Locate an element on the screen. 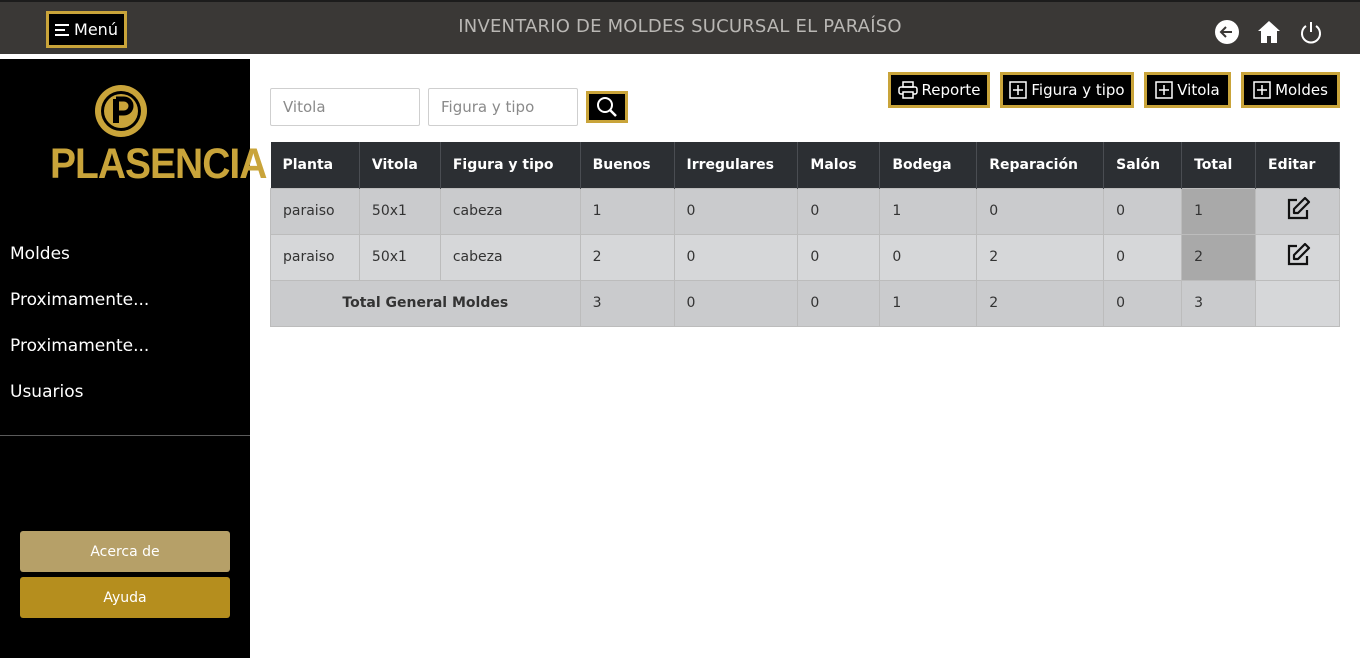 The image size is (1360, 658). sidebar-item-moldes: Moldes is located at coordinates (125, 254).